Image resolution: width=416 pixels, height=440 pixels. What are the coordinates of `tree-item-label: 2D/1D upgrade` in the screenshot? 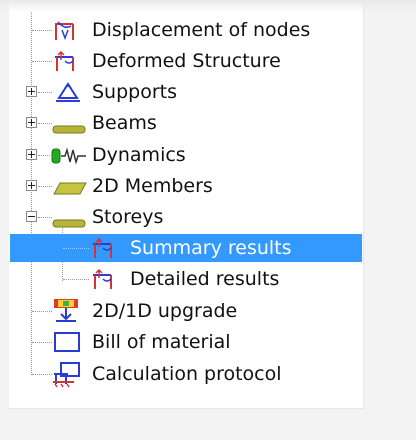 It's located at (165, 311).